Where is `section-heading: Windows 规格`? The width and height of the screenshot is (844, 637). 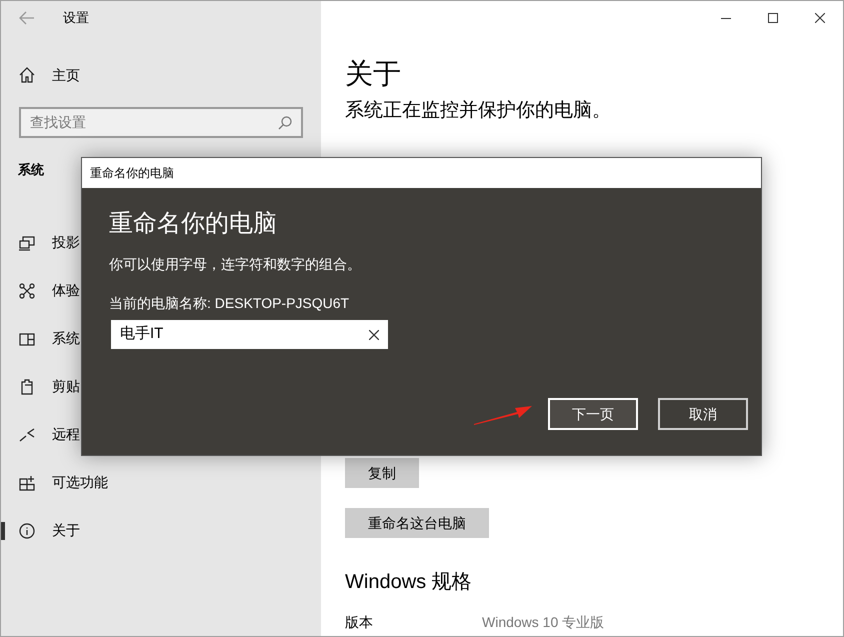
section-heading: Windows 规格 is located at coordinates (409, 582).